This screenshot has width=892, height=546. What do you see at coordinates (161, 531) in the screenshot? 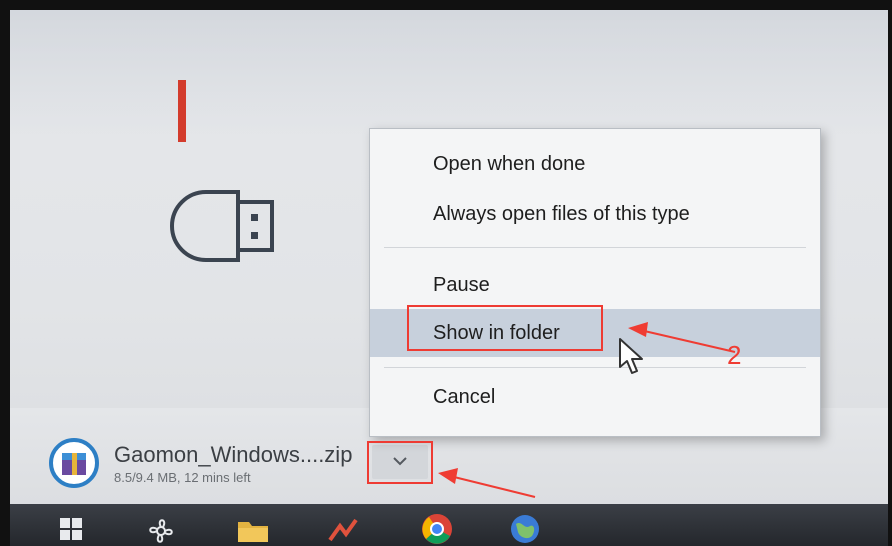
I see `fan-icon` at bounding box center [161, 531].